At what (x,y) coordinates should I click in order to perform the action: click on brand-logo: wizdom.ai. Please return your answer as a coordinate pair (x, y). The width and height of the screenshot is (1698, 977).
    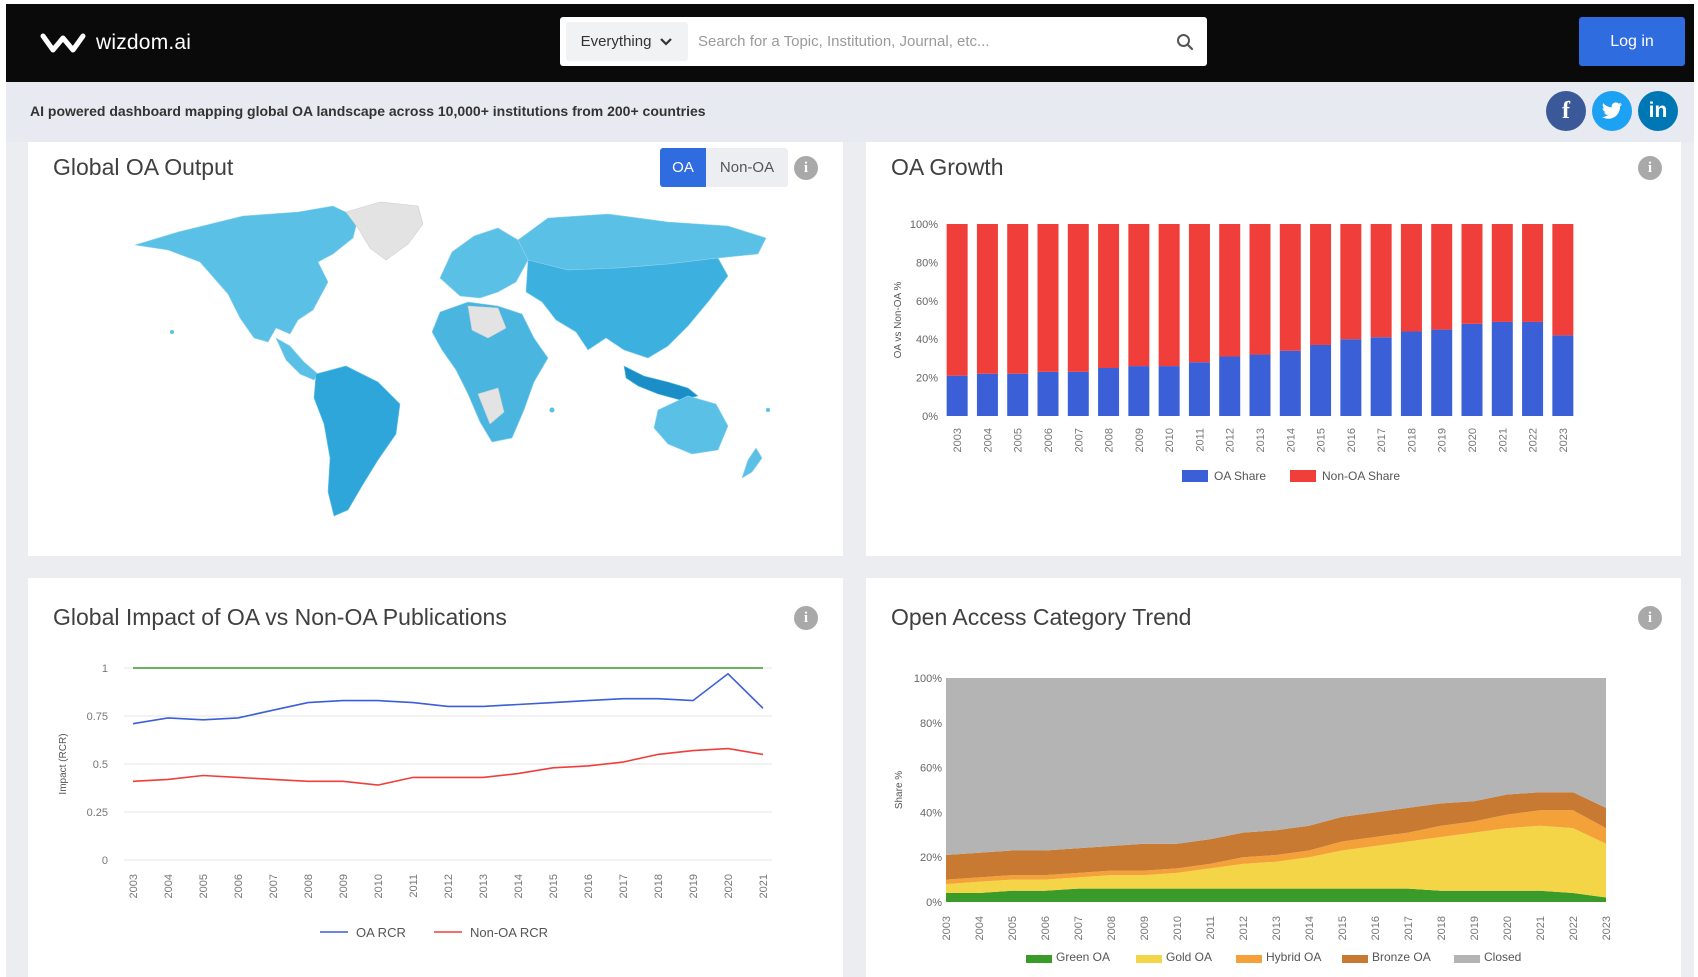
    Looking at the image, I should click on (115, 43).